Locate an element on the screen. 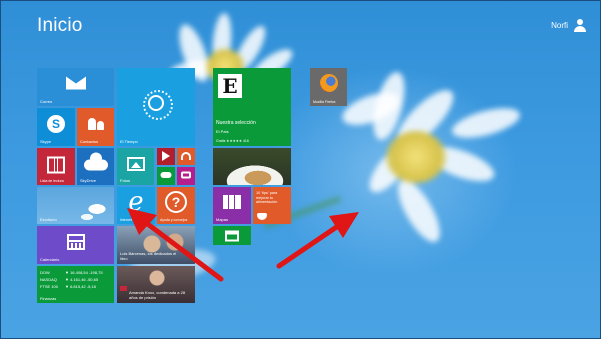 The image size is (601, 339). finance-index-name: NASDAQ is located at coordinates (48, 279).